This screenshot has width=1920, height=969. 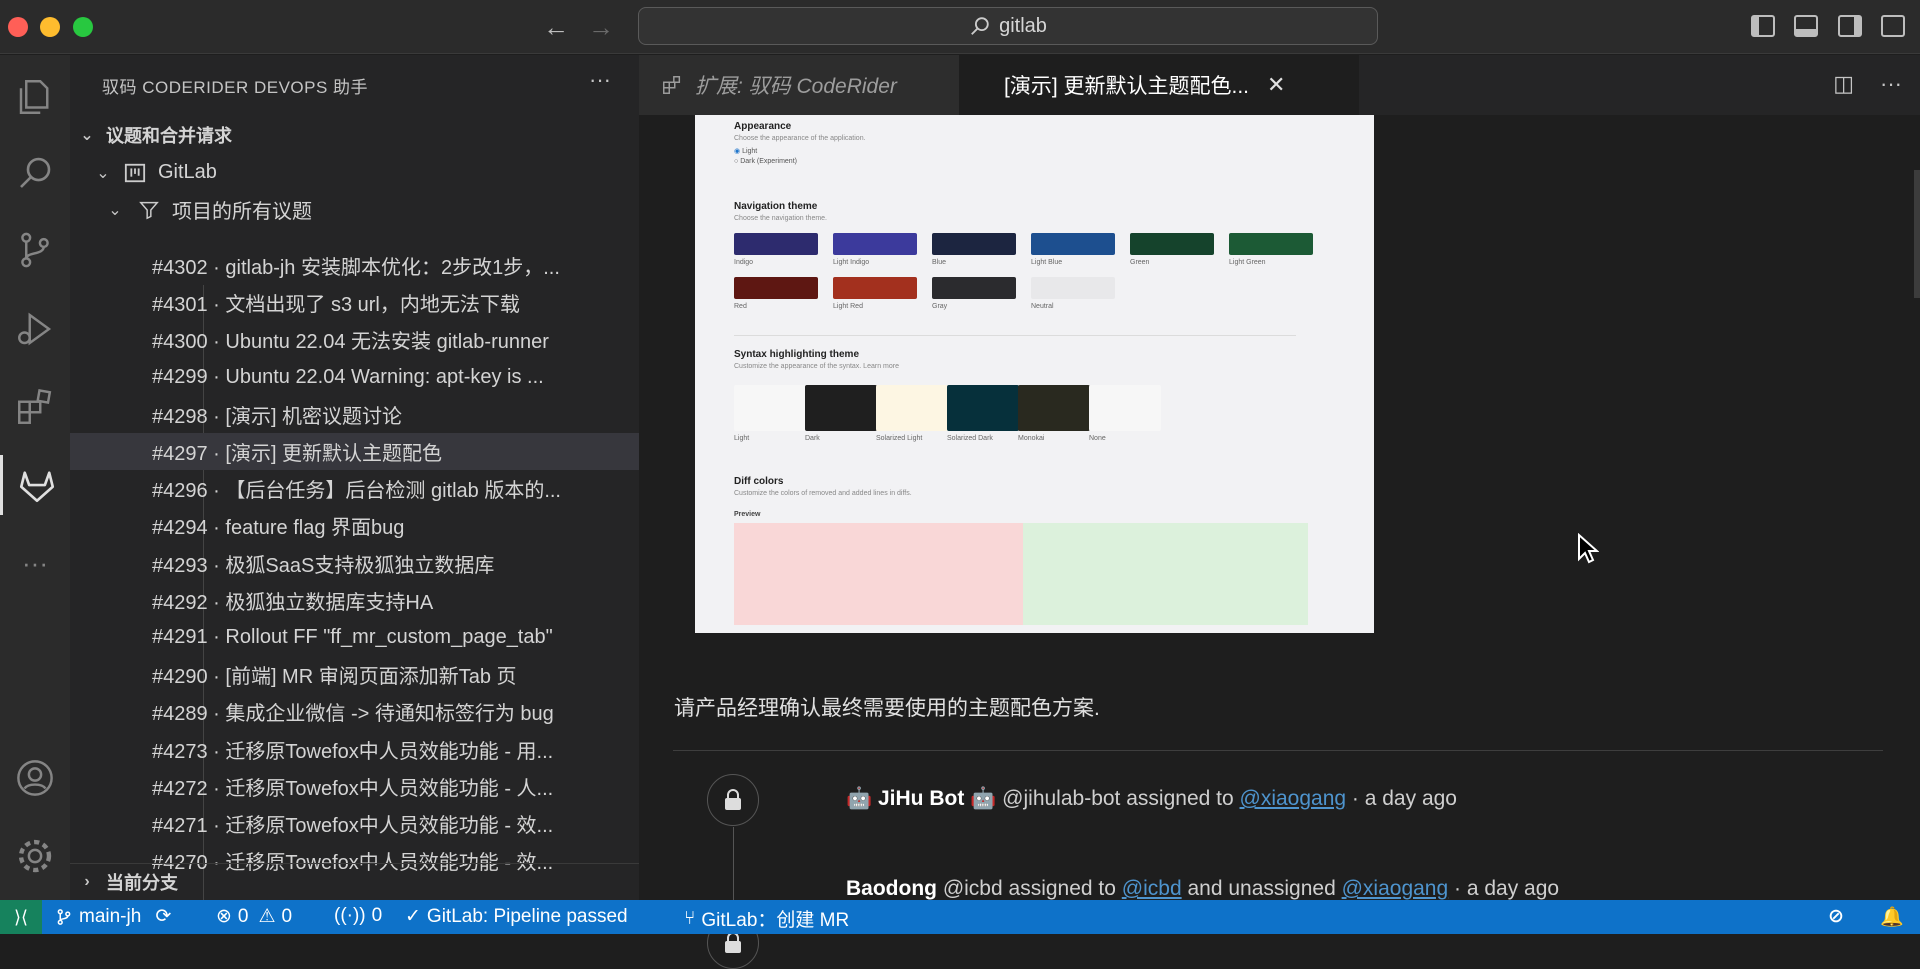 I want to click on issue-list-item: #4294 · feature flag 界面bug, so click(x=354, y=525).